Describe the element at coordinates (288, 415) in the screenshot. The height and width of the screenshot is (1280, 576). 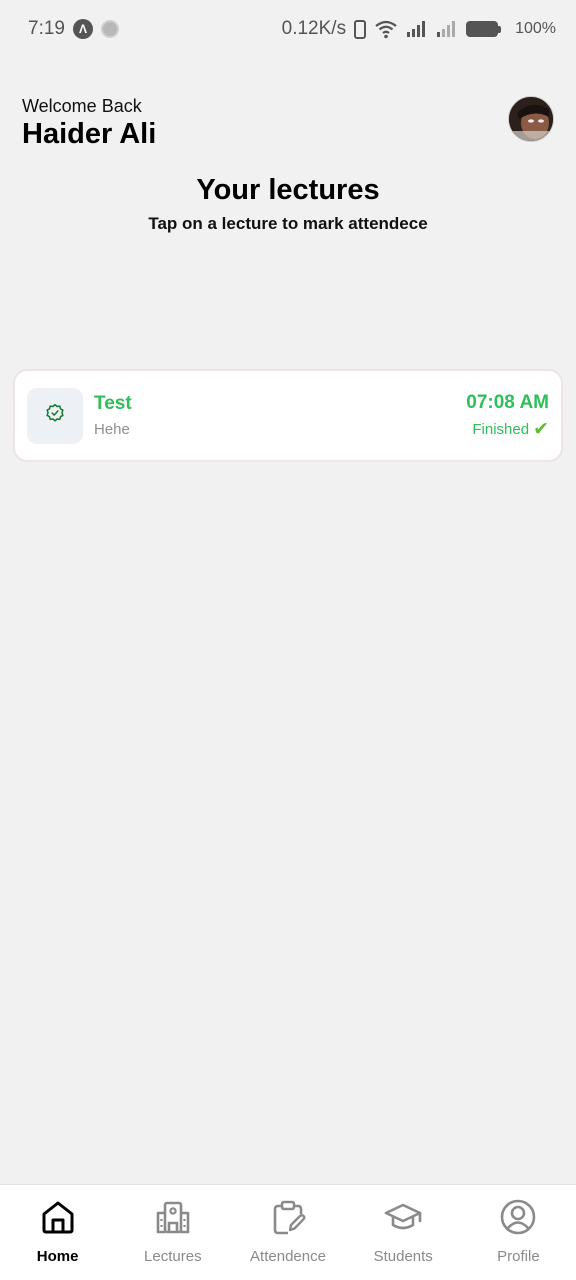
I see `lecture-card: Test Hehe 07:08 AM Finished ✔` at that location.